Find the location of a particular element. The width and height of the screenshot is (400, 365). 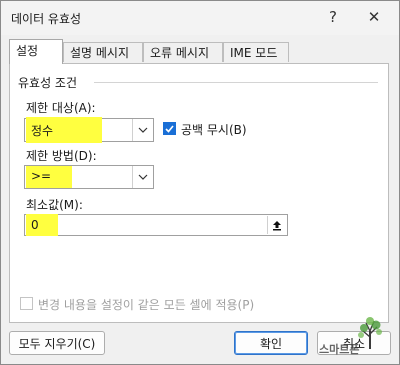

ignore-blank-checkbox is located at coordinates (169, 128).